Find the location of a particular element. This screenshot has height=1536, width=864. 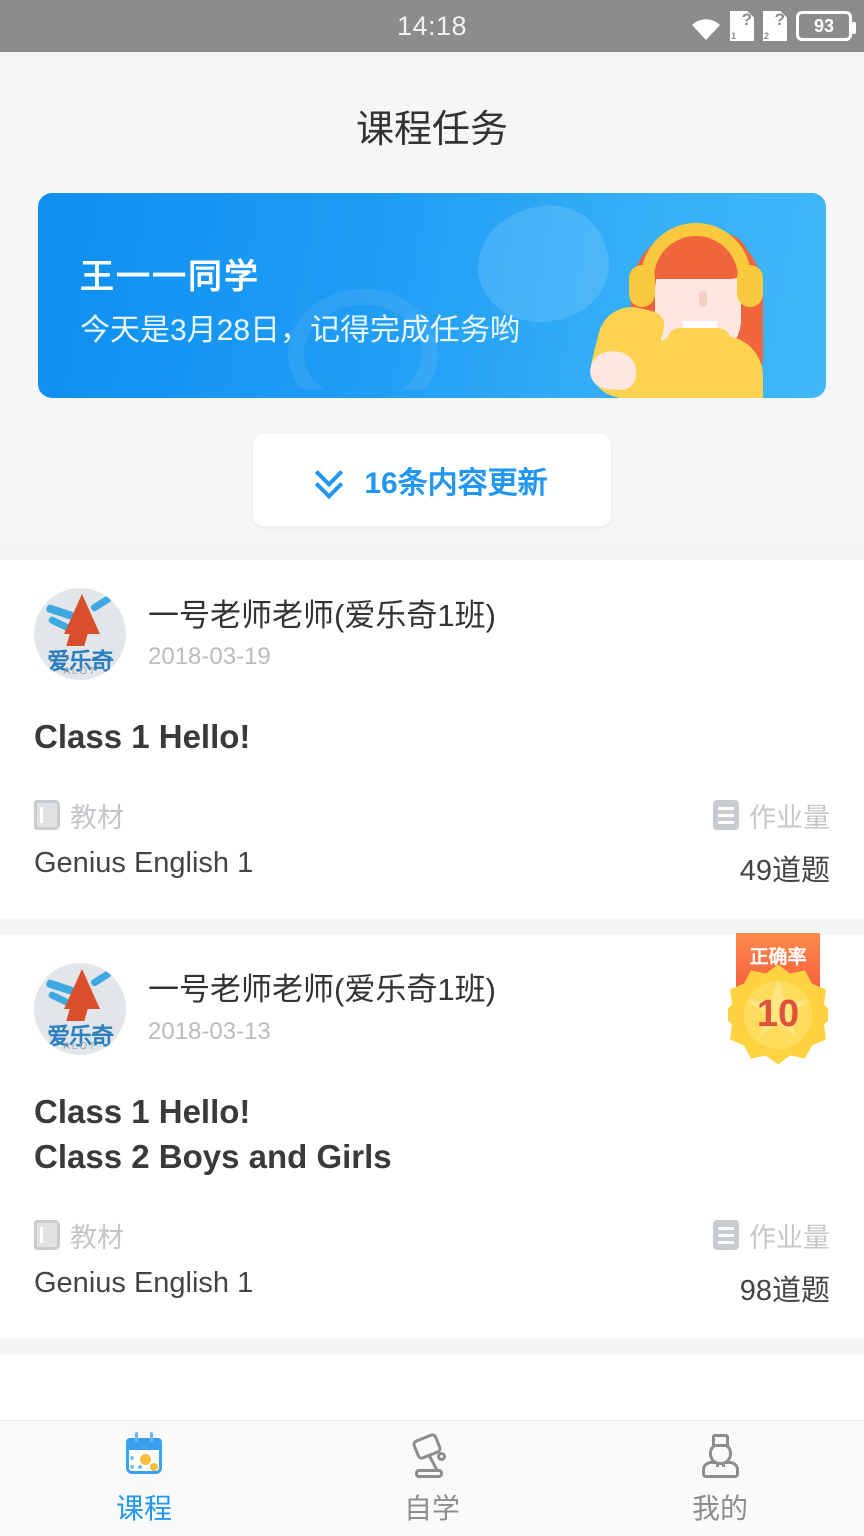

desk-lamp-icon is located at coordinates (432, 1455).